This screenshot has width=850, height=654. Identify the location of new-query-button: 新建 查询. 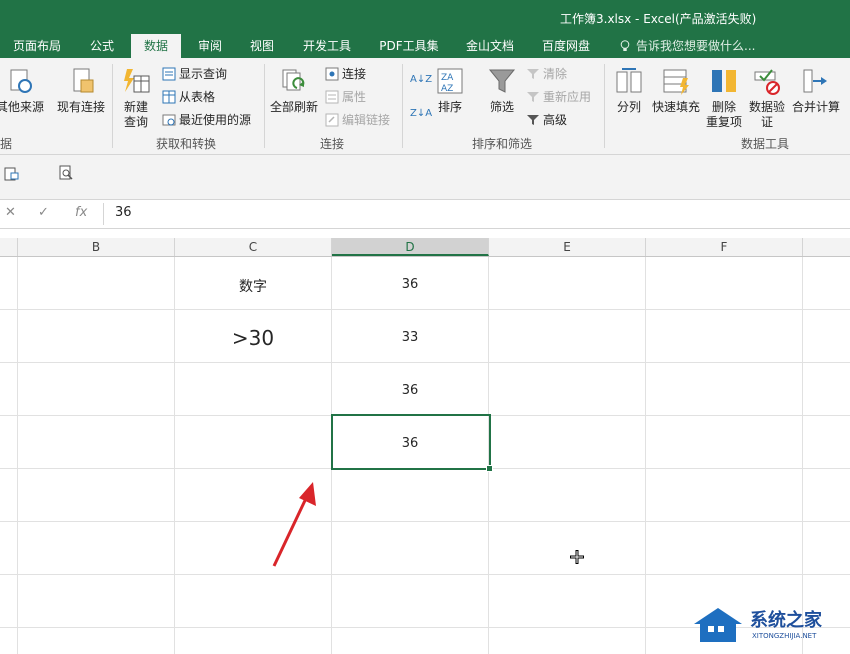
(136, 98).